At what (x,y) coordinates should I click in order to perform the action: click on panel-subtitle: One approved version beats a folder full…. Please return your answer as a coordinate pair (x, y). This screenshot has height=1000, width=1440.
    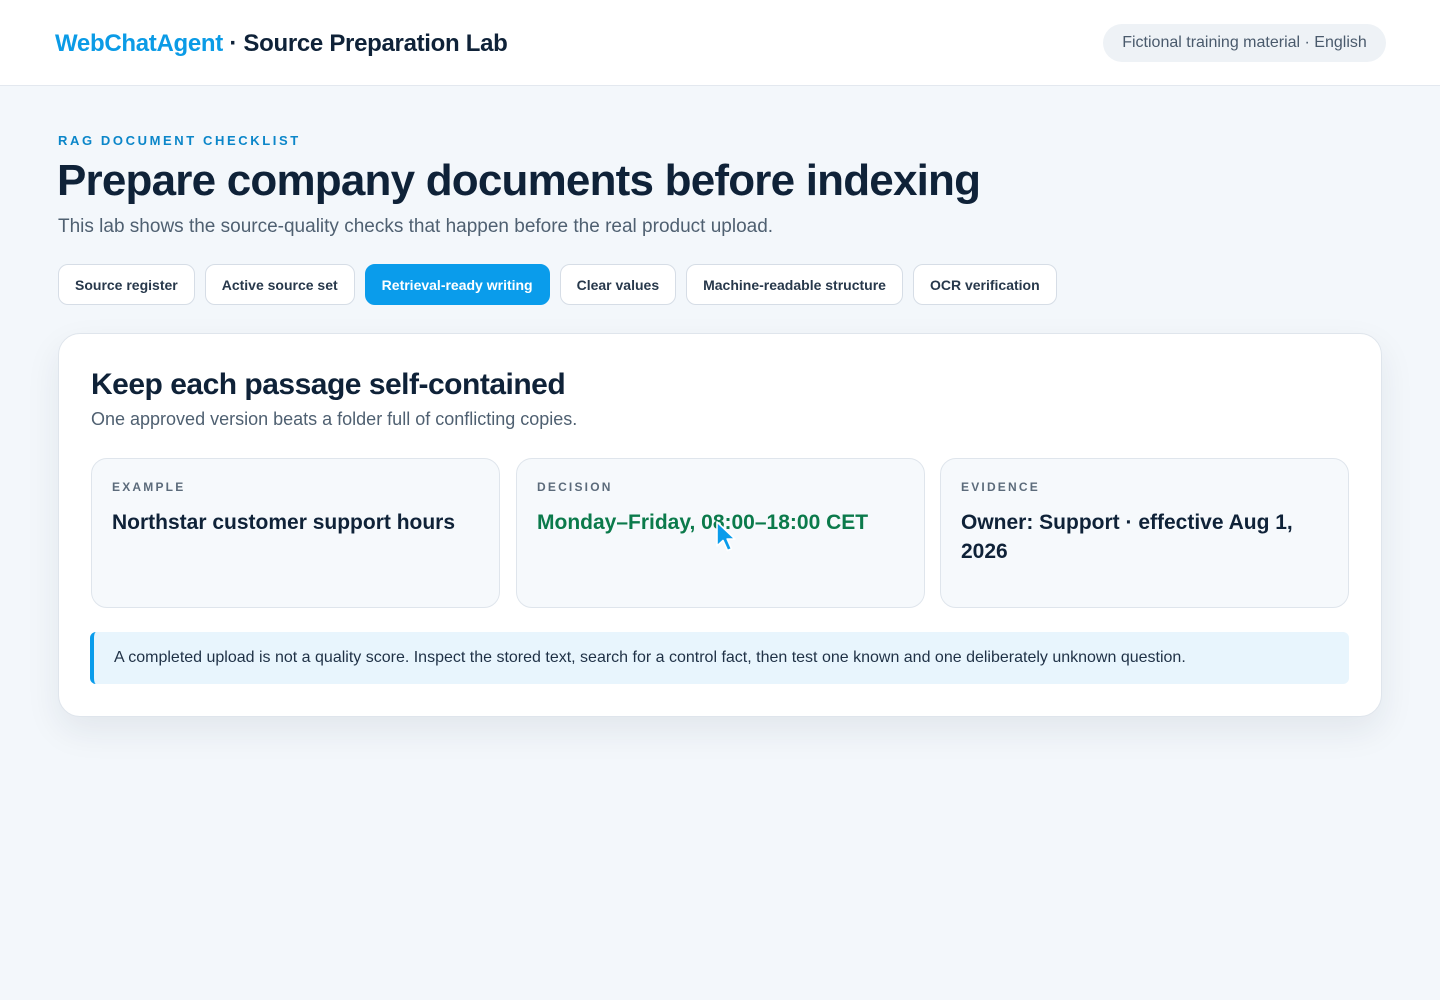
    Looking at the image, I should click on (334, 419).